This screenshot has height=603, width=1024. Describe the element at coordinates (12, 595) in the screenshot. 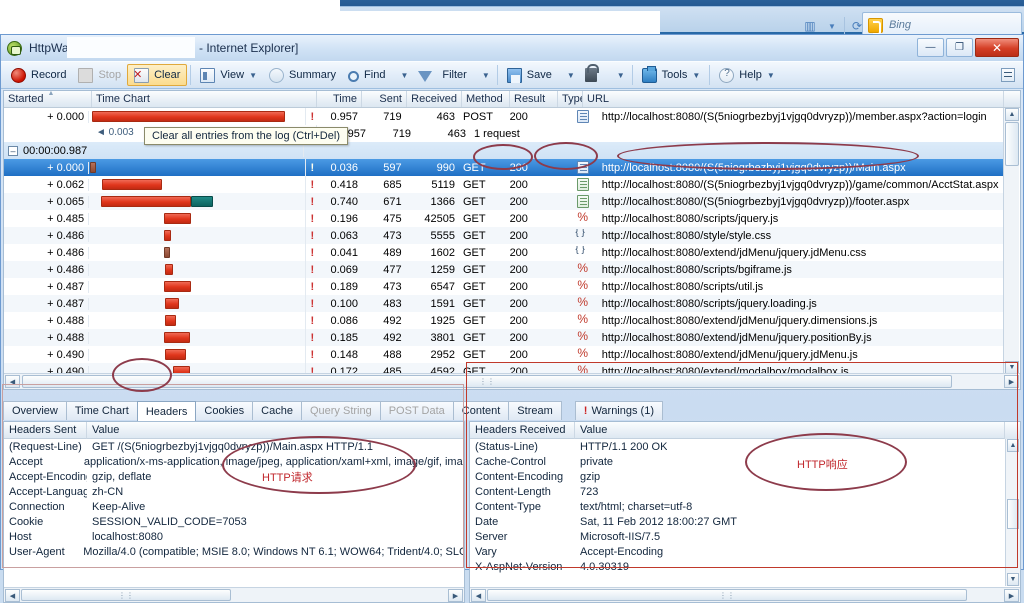

I see `sent-scroll-left-icon: ◀` at that location.